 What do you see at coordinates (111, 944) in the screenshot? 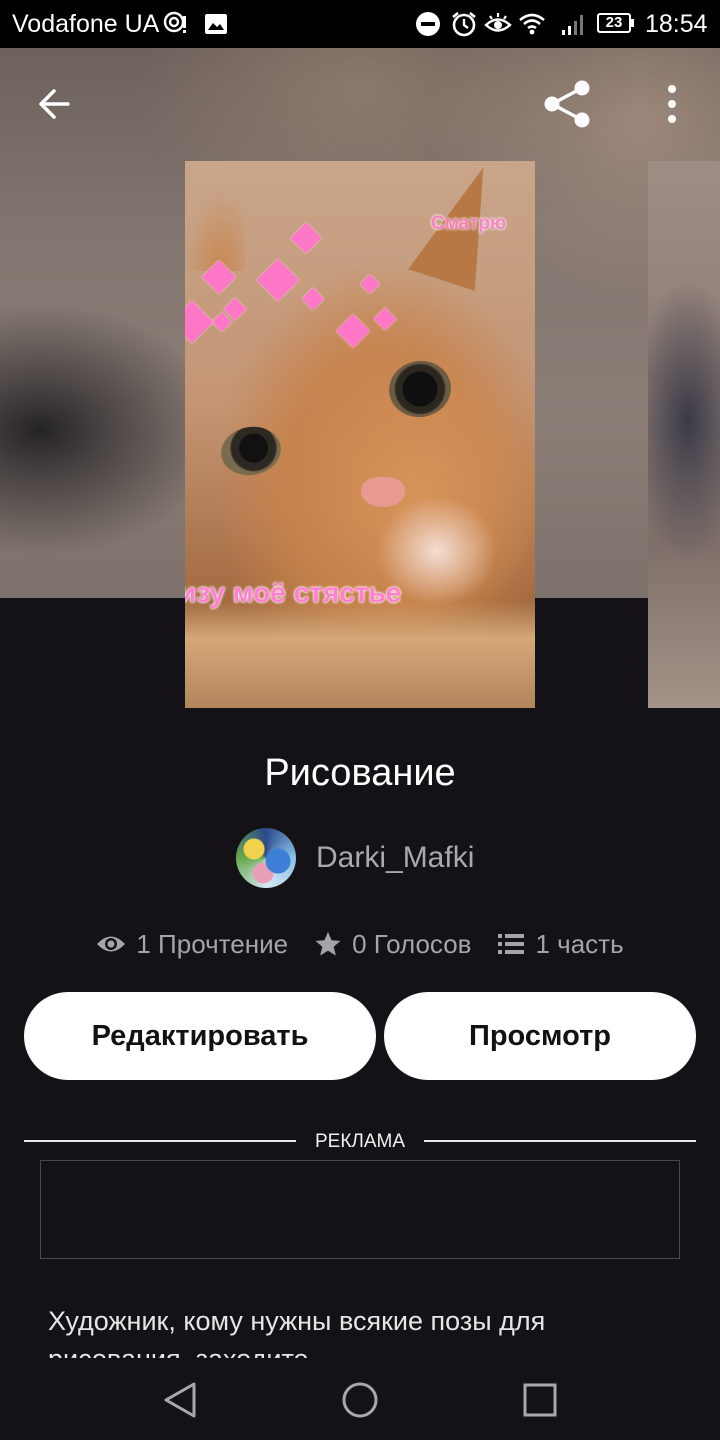
I see `eye-icon` at bounding box center [111, 944].